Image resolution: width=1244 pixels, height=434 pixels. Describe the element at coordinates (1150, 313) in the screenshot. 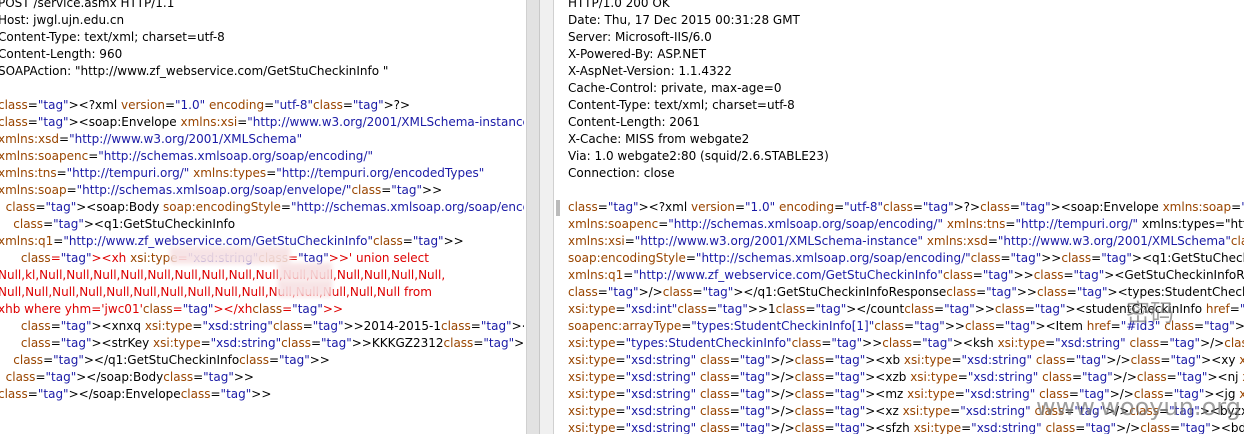

I see `password-annotation: 密码` at that location.